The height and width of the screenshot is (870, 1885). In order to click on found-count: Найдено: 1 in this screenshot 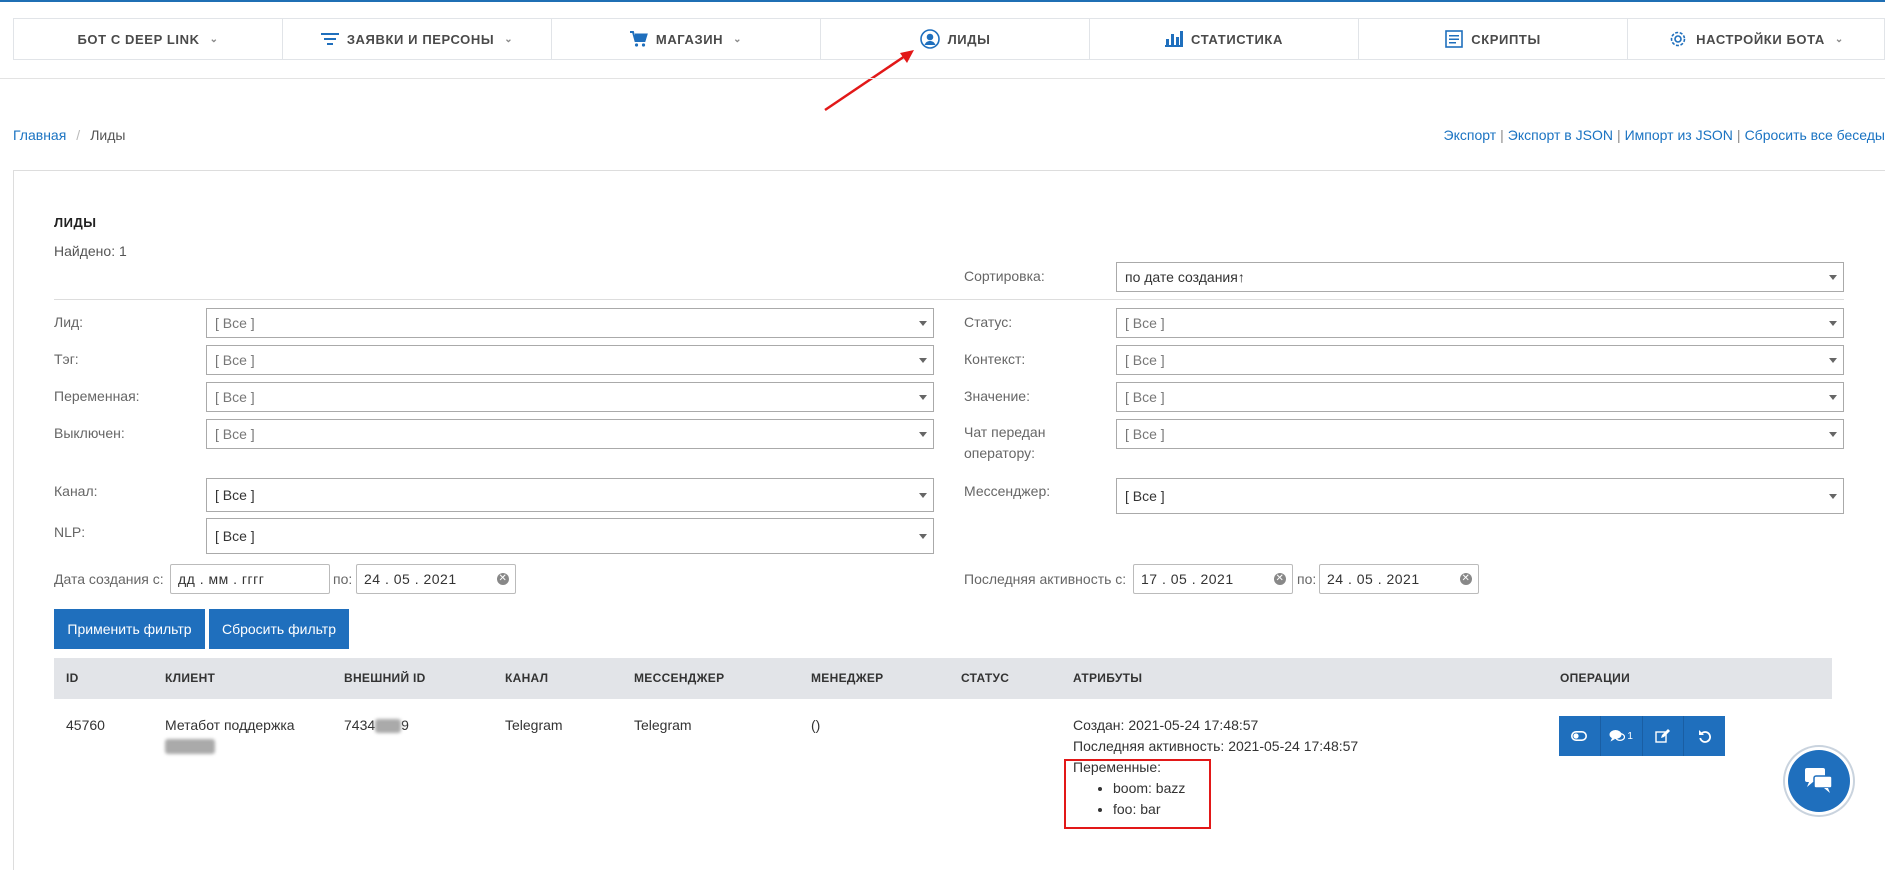, I will do `click(90, 251)`.